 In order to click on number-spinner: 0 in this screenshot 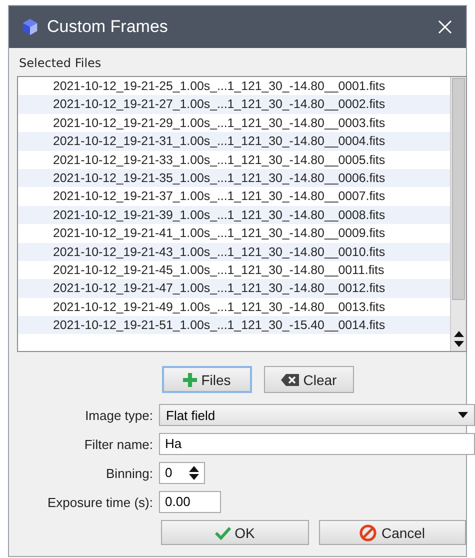, I will do `click(182, 473)`.